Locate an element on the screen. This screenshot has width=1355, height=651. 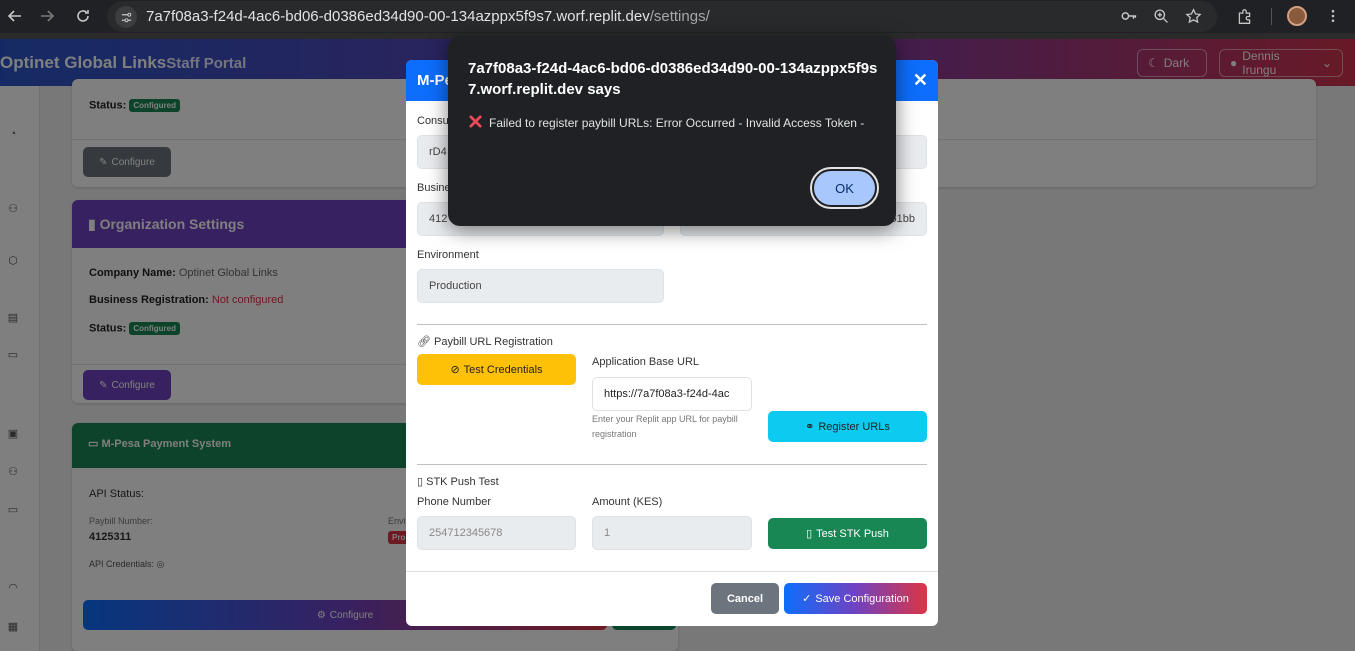
link-icon: 🔗︎ is located at coordinates (426, 342).